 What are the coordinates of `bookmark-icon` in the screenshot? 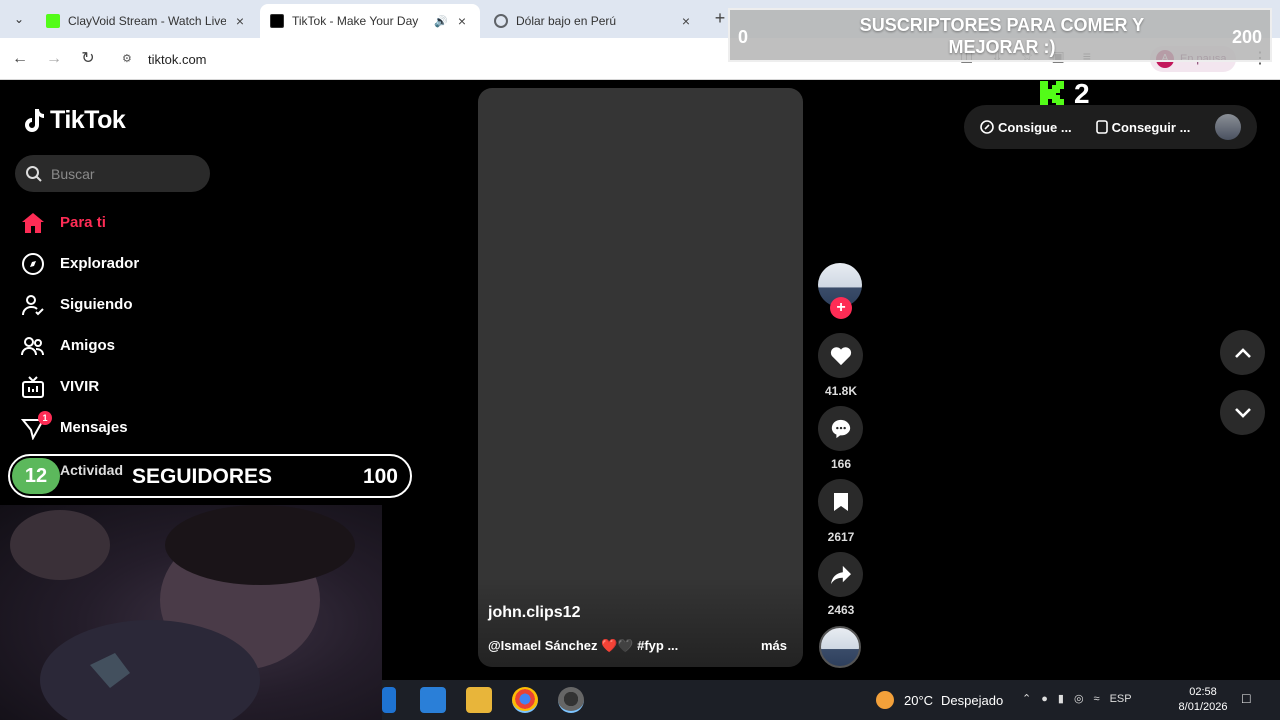 It's located at (840, 501).